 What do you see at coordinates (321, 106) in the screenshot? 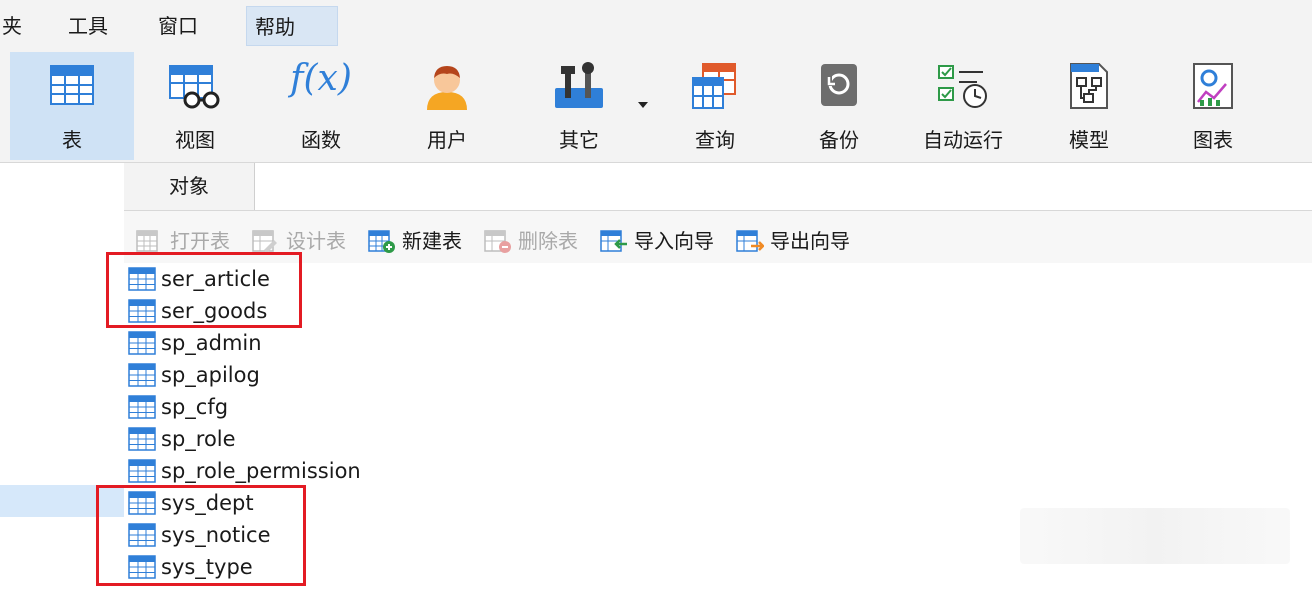
I see `function-button: f(x) 函数` at bounding box center [321, 106].